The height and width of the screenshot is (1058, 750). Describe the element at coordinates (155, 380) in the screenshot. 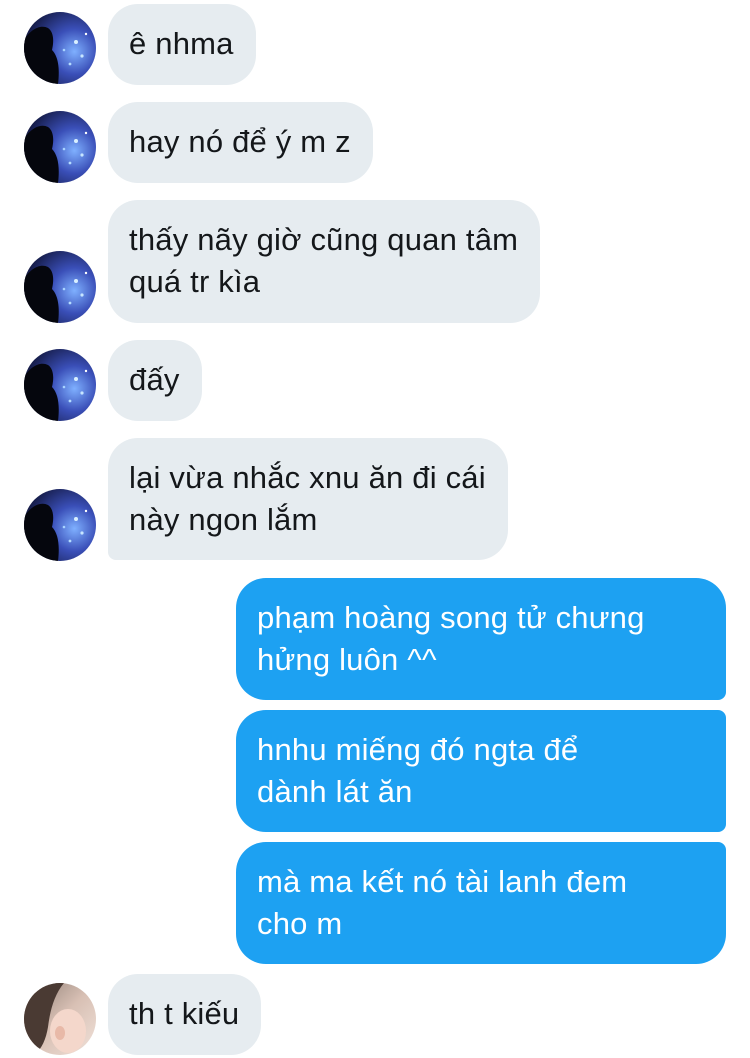

I see `message-bubble-incoming: đấy` at that location.